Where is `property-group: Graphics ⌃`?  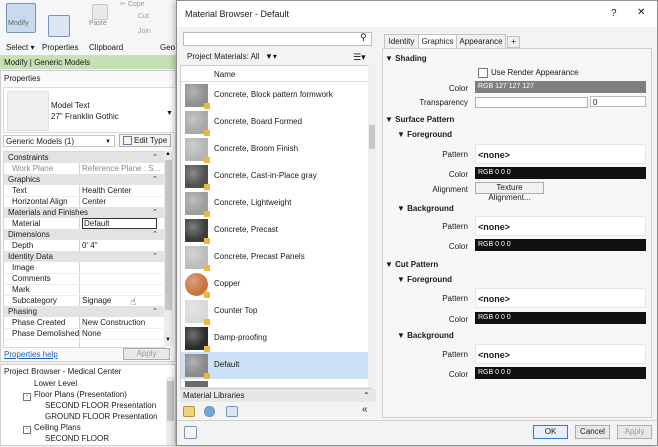
property-group: Graphics ⌃ is located at coordinates (84, 179).